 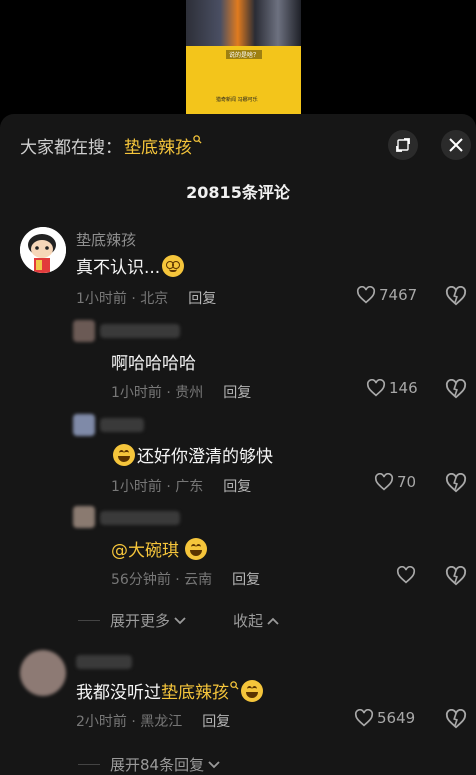 What do you see at coordinates (273, 621) in the screenshot?
I see `chevron-up-icon` at bounding box center [273, 621].